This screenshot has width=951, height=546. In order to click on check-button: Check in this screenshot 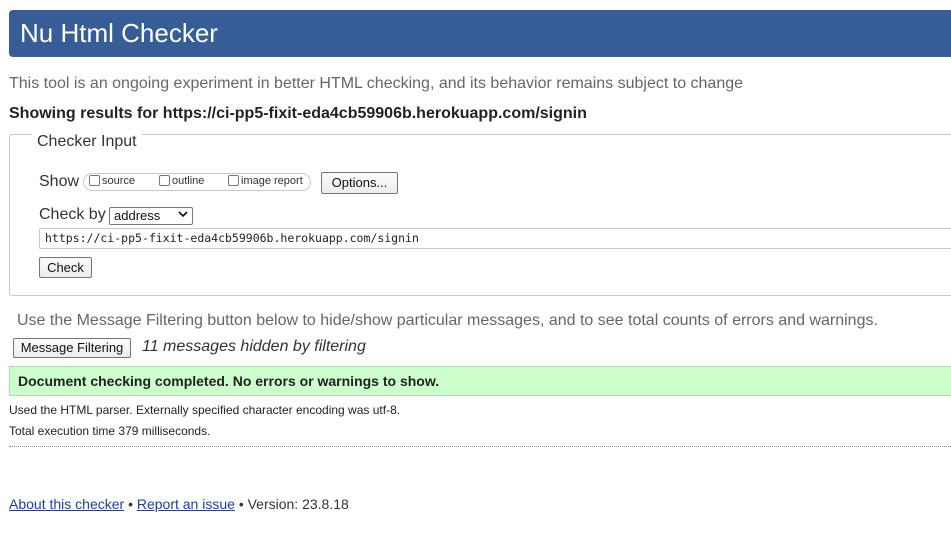, I will do `click(65, 267)`.